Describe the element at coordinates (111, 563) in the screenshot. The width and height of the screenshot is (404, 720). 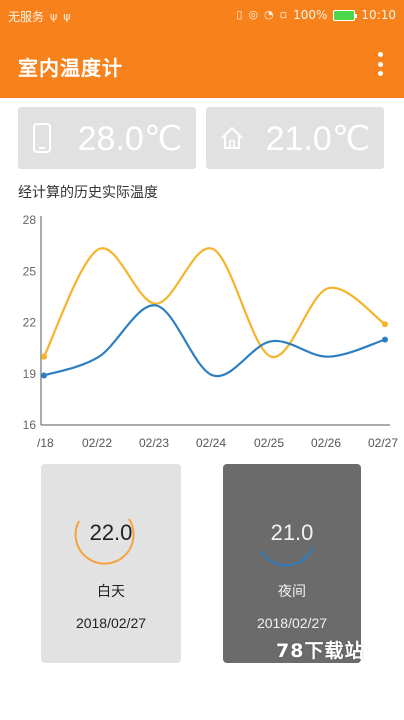
I see `day-card: 22.0 白天 2018/02/27` at that location.